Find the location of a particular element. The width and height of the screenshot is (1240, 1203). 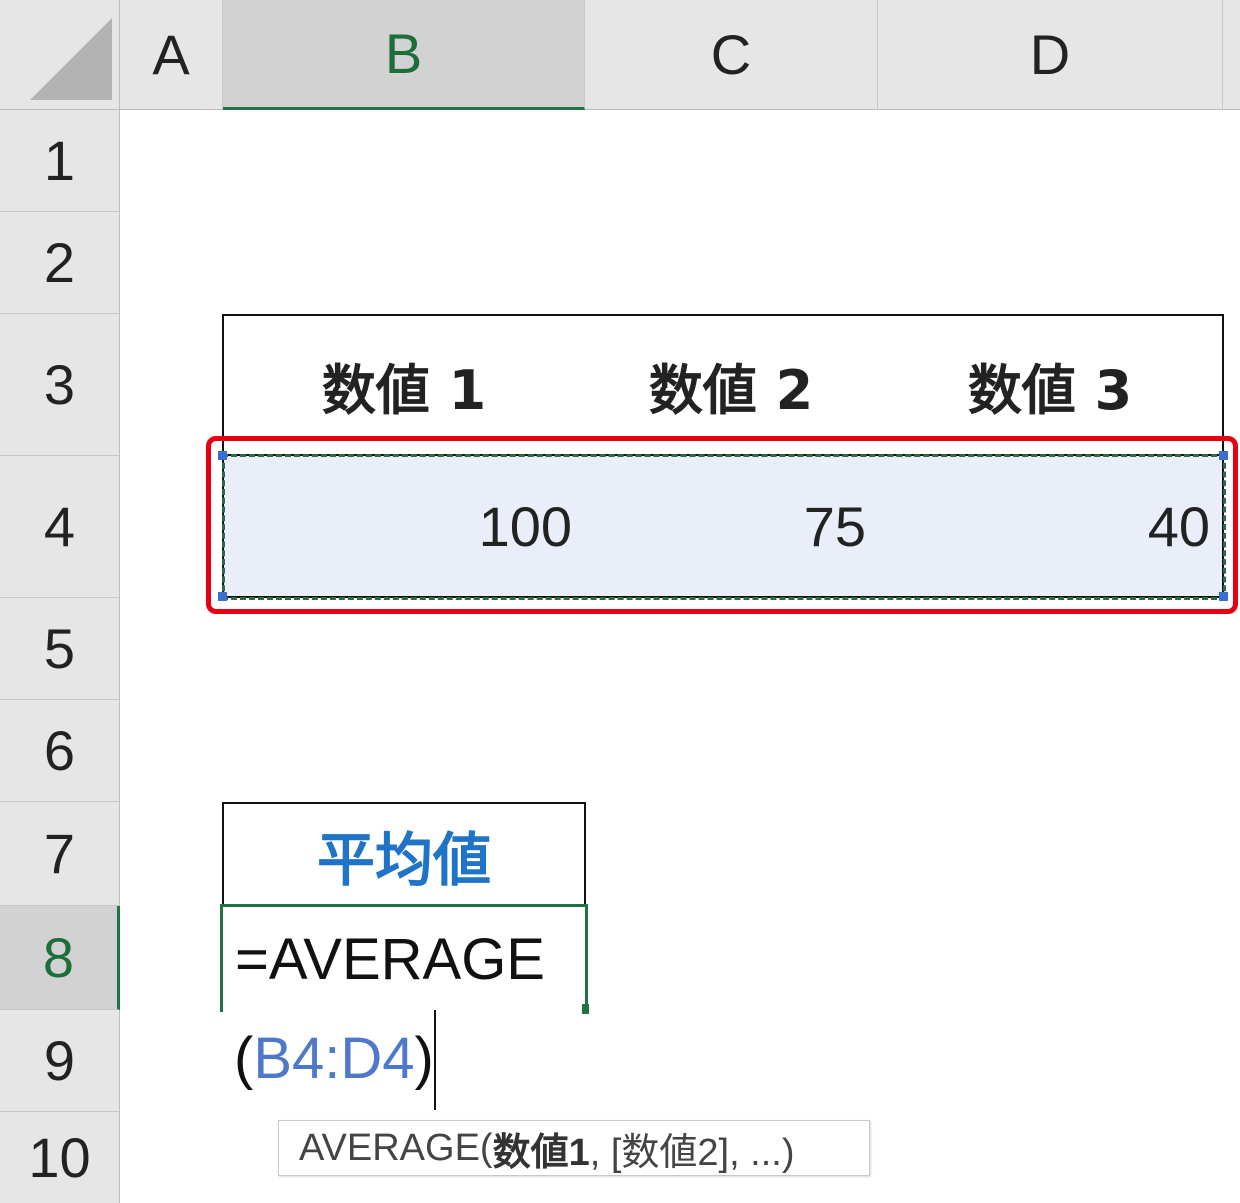

function-argument-tooltip: AVERAGE(数値1, [数値2], ...) is located at coordinates (574, 1148).